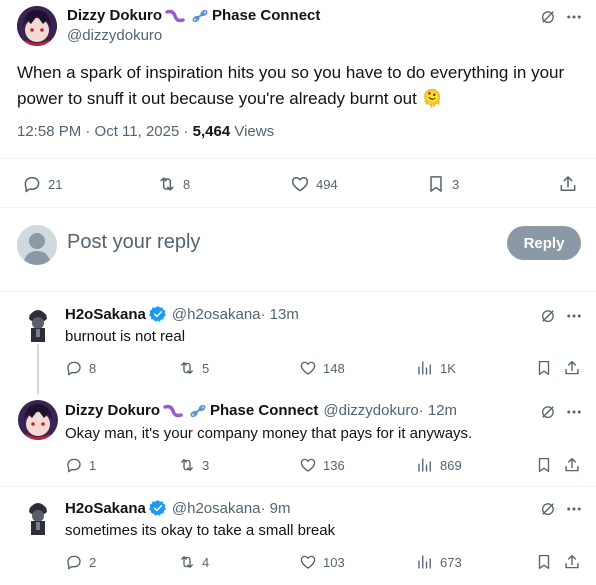 The height and width of the screenshot is (585, 596). I want to click on repost-action: 8, so click(173, 184).